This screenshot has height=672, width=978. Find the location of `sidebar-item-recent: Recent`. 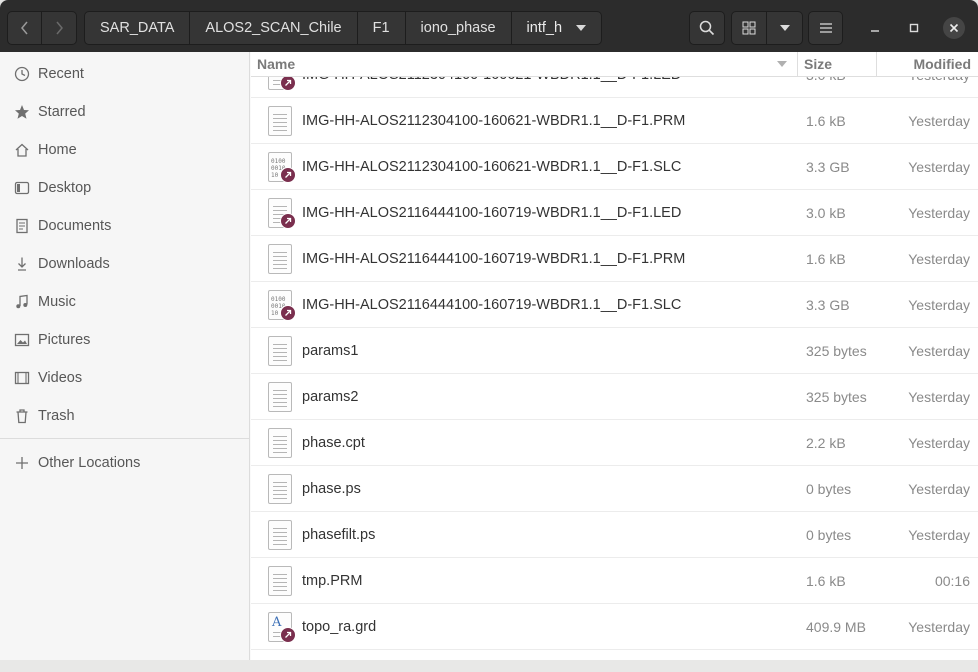

sidebar-item-recent: Recent is located at coordinates (125, 74).